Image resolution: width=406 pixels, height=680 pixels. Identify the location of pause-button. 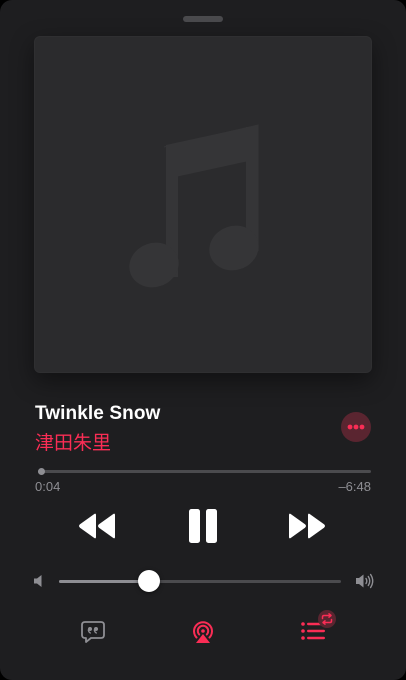
(203, 526).